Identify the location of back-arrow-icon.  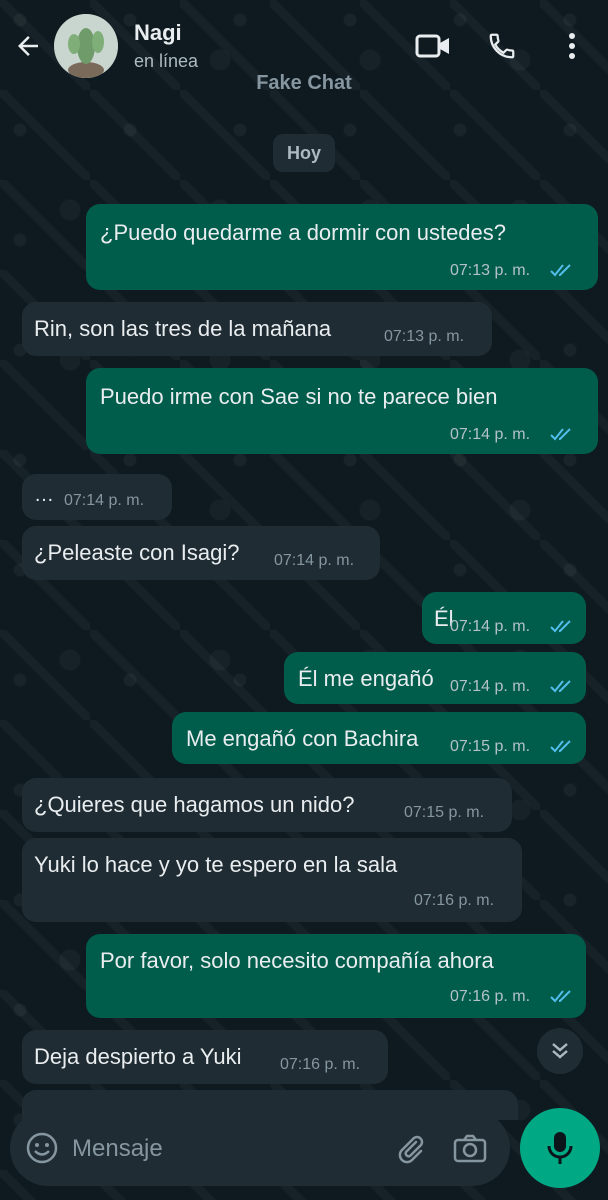
(28, 46).